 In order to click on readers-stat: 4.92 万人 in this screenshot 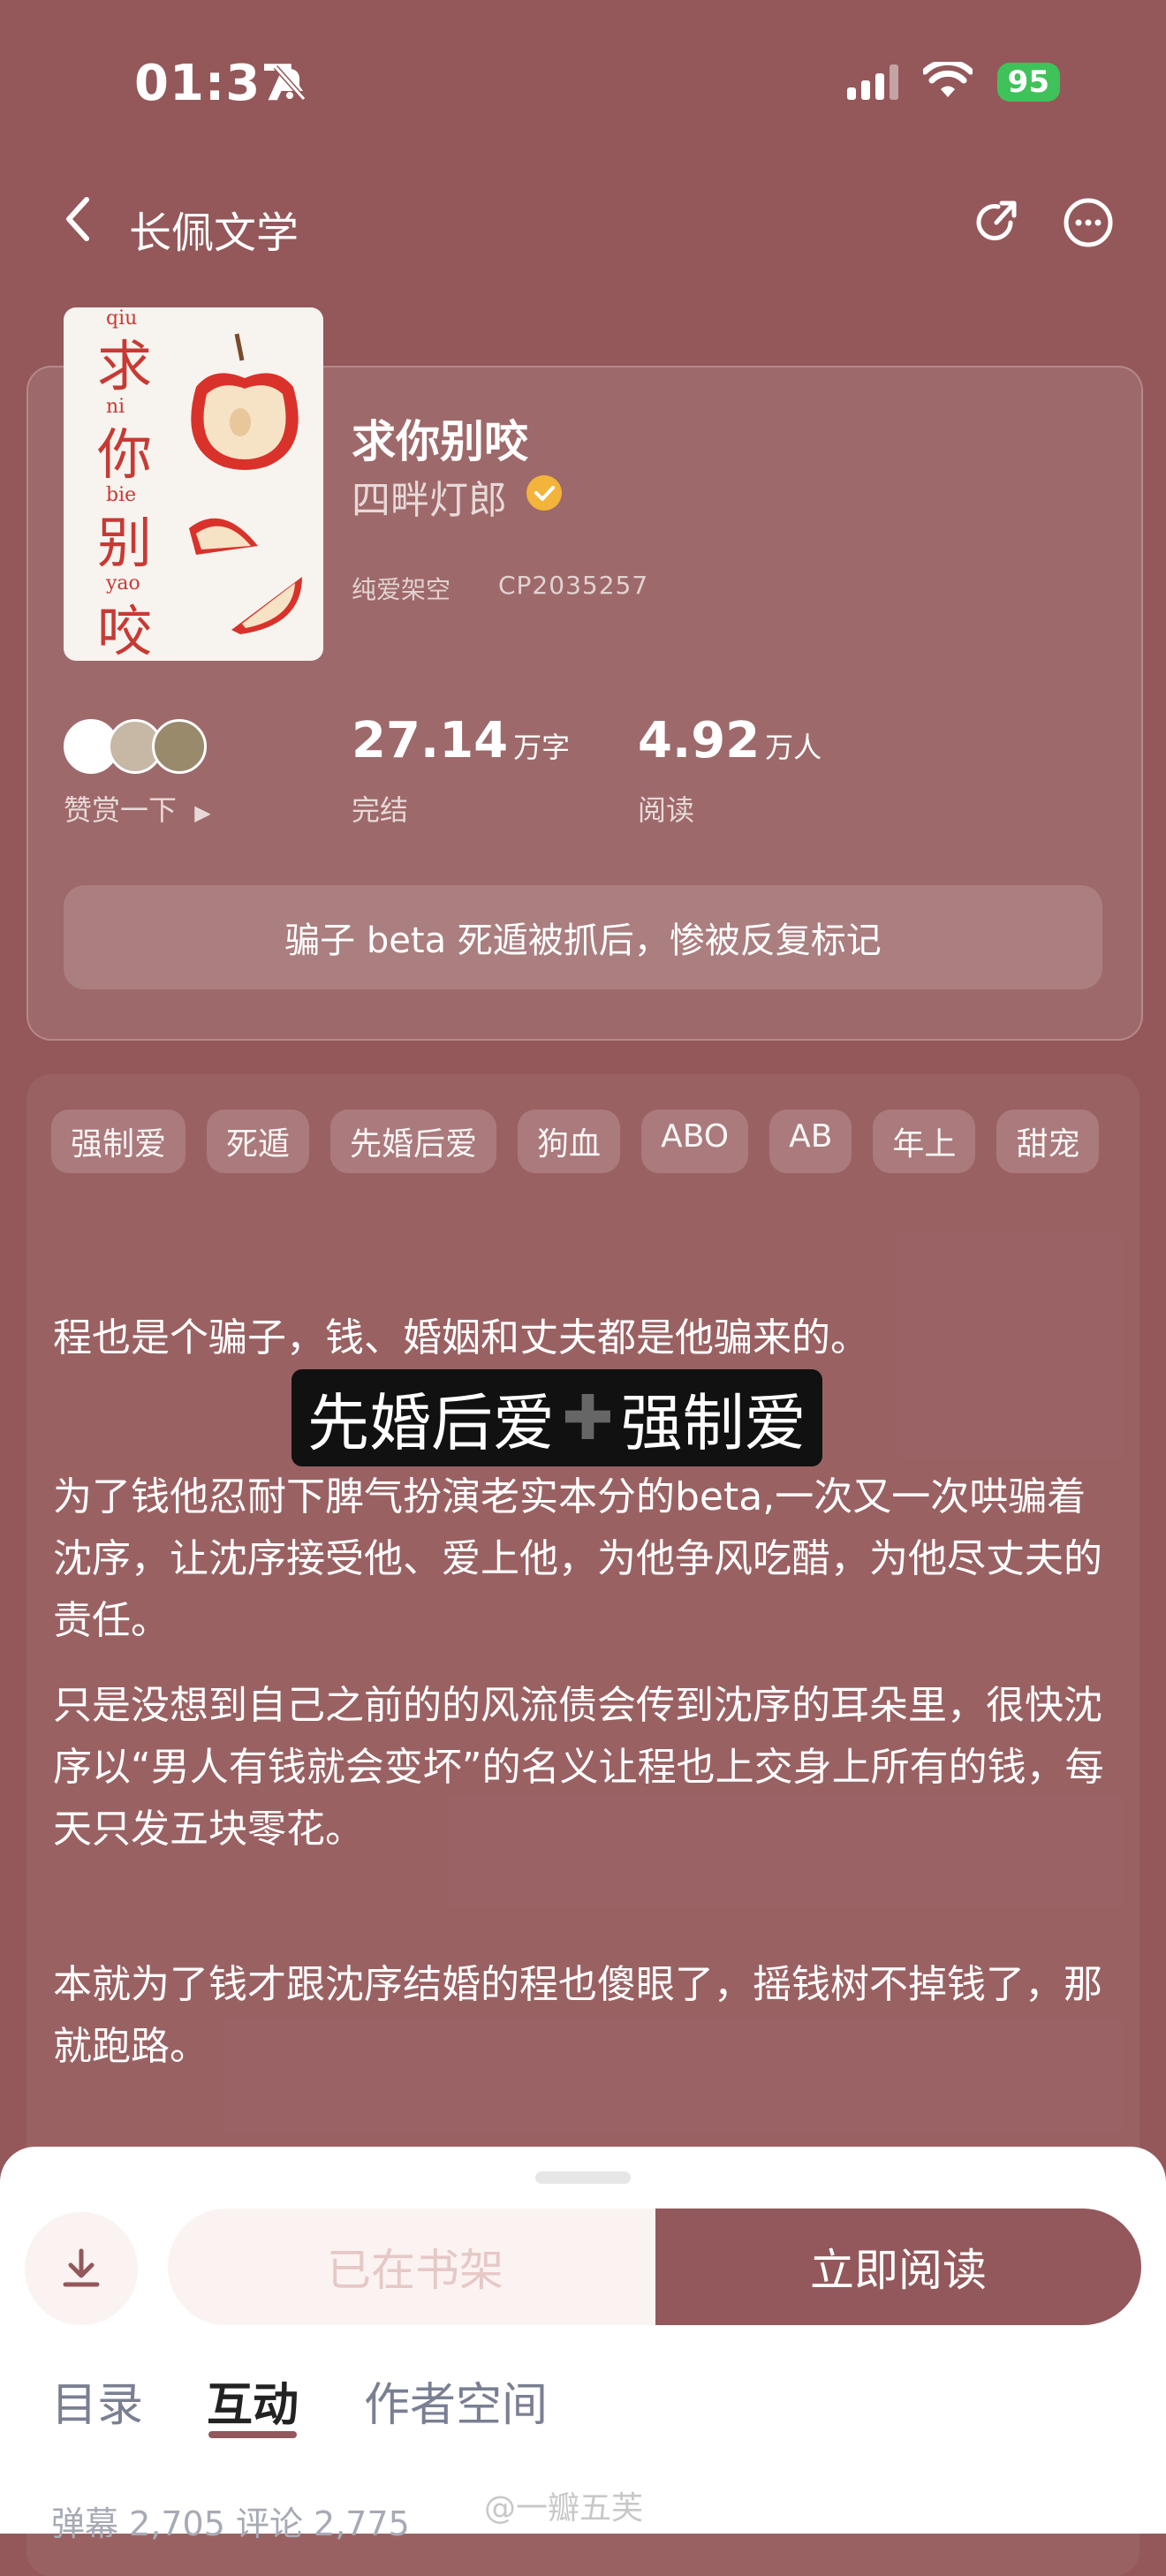, I will do `click(730, 741)`.